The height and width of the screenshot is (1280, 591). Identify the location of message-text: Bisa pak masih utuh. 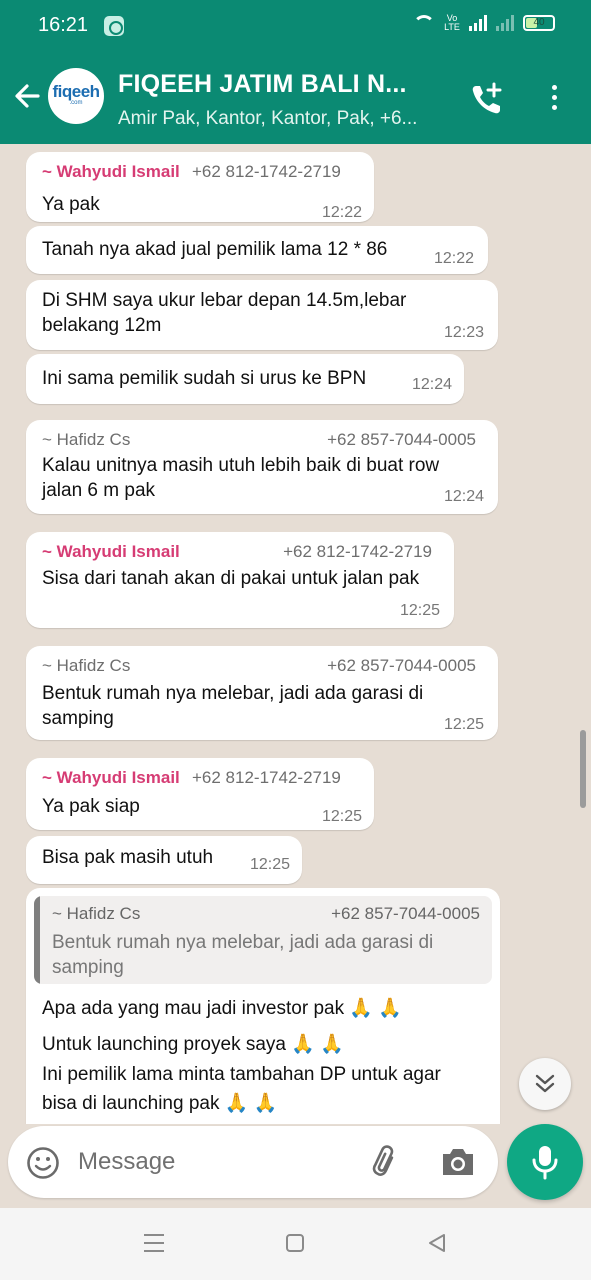
(128, 857).